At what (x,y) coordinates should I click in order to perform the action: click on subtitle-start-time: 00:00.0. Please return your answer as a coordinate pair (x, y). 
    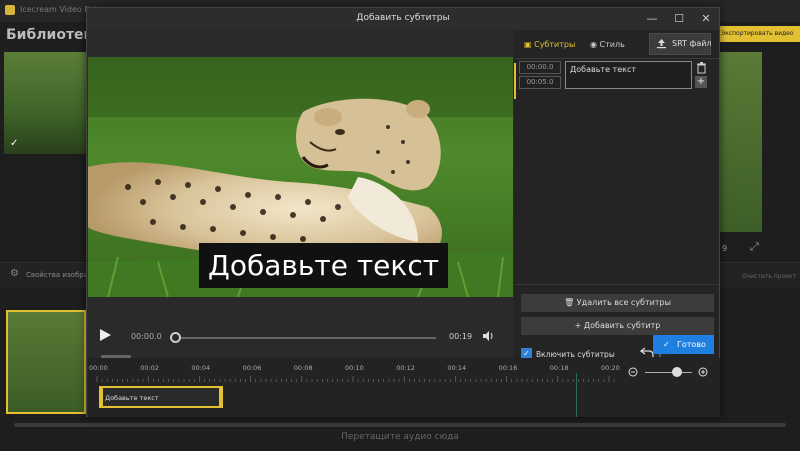
    Looking at the image, I should click on (540, 67).